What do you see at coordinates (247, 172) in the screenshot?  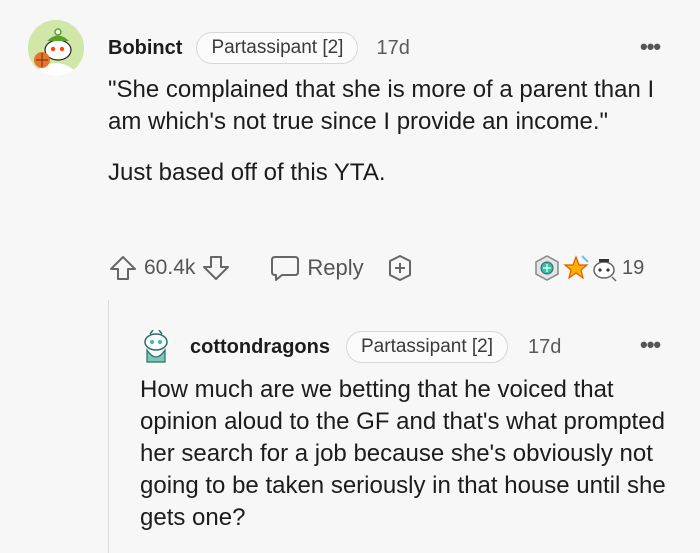 I see `comment-paragraph: Just based off of this YTA.` at bounding box center [247, 172].